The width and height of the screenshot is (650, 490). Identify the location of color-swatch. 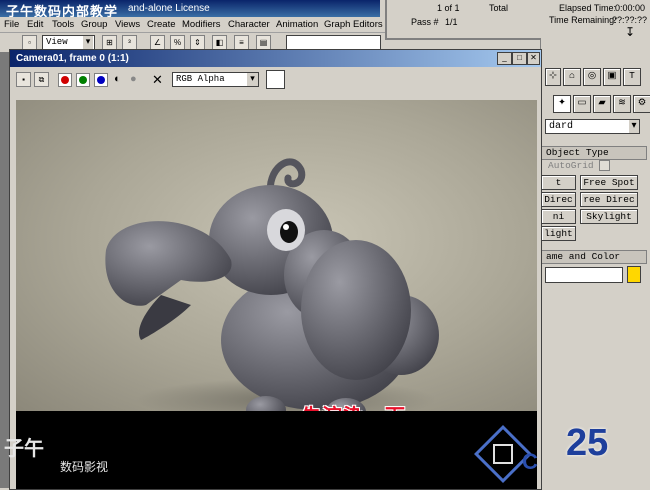
(275, 79).